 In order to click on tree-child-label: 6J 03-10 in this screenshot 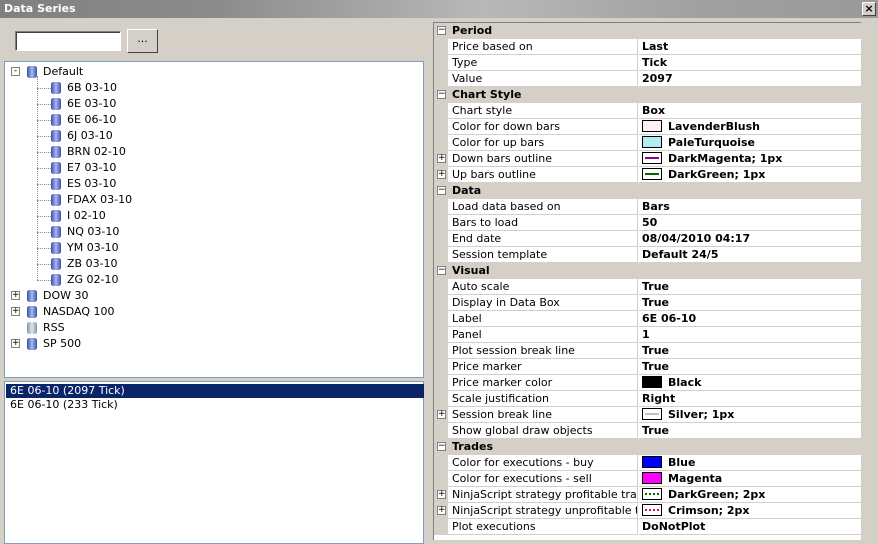, I will do `click(90, 136)`.